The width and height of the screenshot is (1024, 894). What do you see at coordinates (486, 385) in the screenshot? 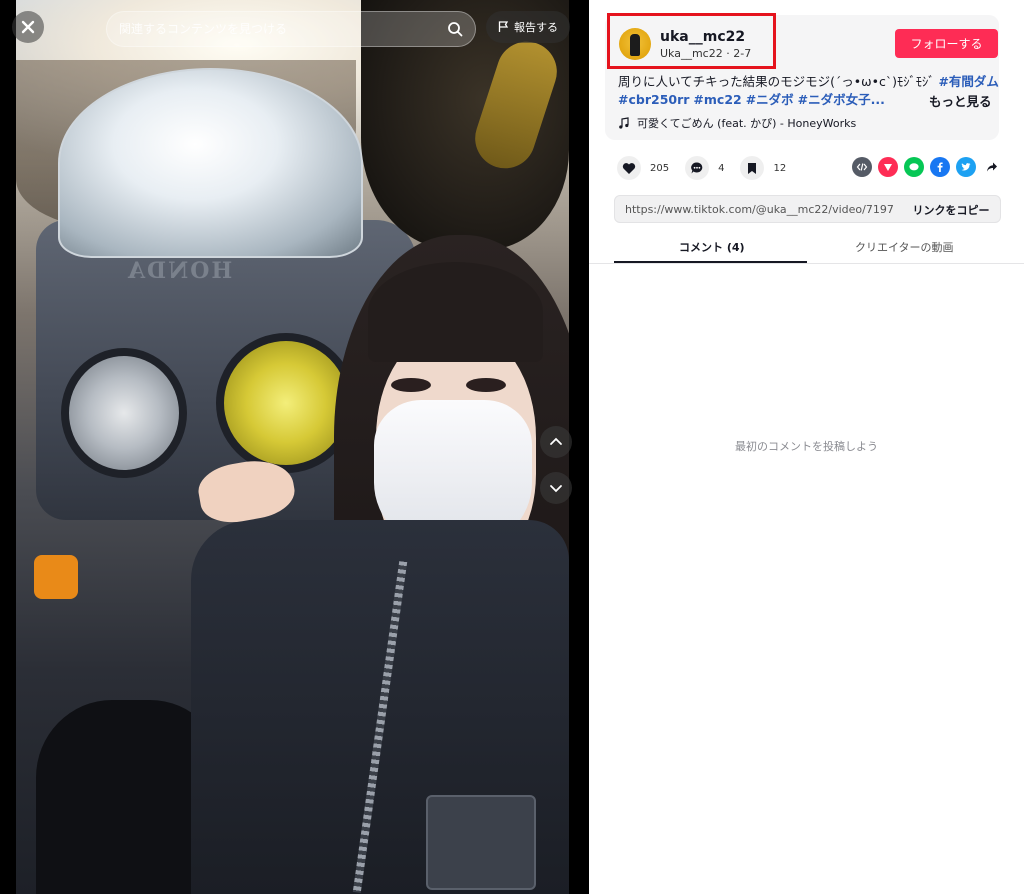
I see `person-eye-right` at bounding box center [486, 385].